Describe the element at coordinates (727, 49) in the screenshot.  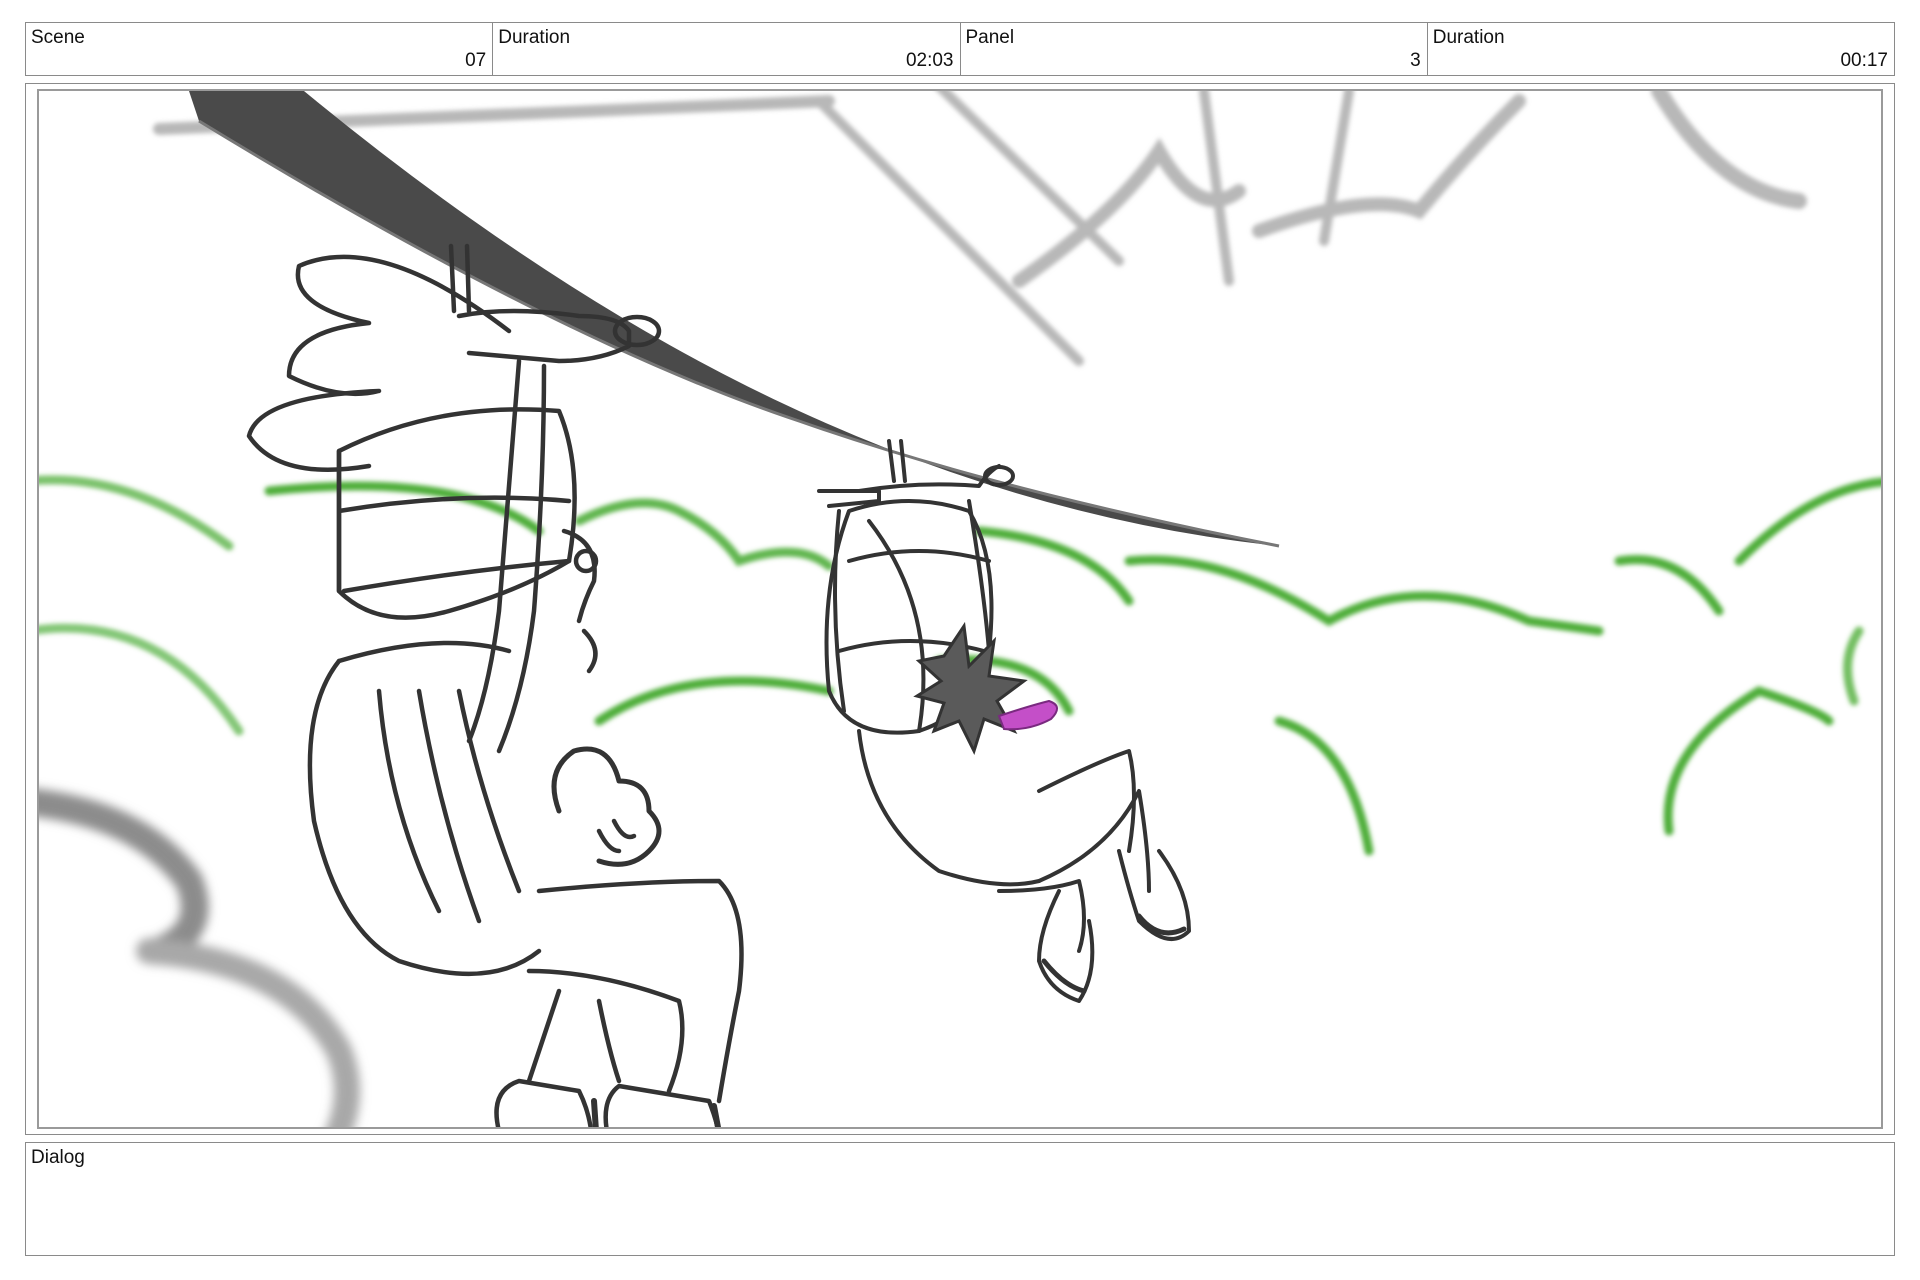
I see `scene-duration-cell: Duration 02:03` at that location.